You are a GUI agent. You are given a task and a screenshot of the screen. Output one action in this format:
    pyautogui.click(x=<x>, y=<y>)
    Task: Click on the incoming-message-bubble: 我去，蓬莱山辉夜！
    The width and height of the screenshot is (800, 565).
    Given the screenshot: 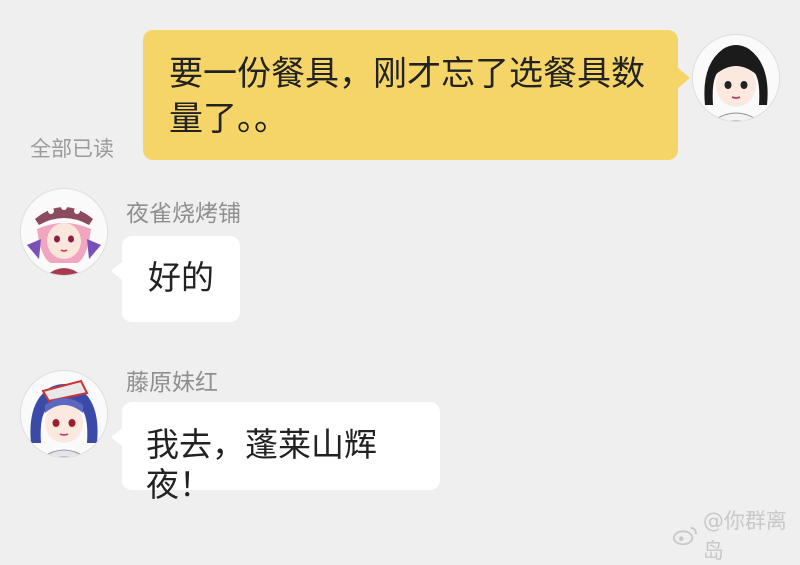 What is the action you would take?
    pyautogui.click(x=275, y=453)
    